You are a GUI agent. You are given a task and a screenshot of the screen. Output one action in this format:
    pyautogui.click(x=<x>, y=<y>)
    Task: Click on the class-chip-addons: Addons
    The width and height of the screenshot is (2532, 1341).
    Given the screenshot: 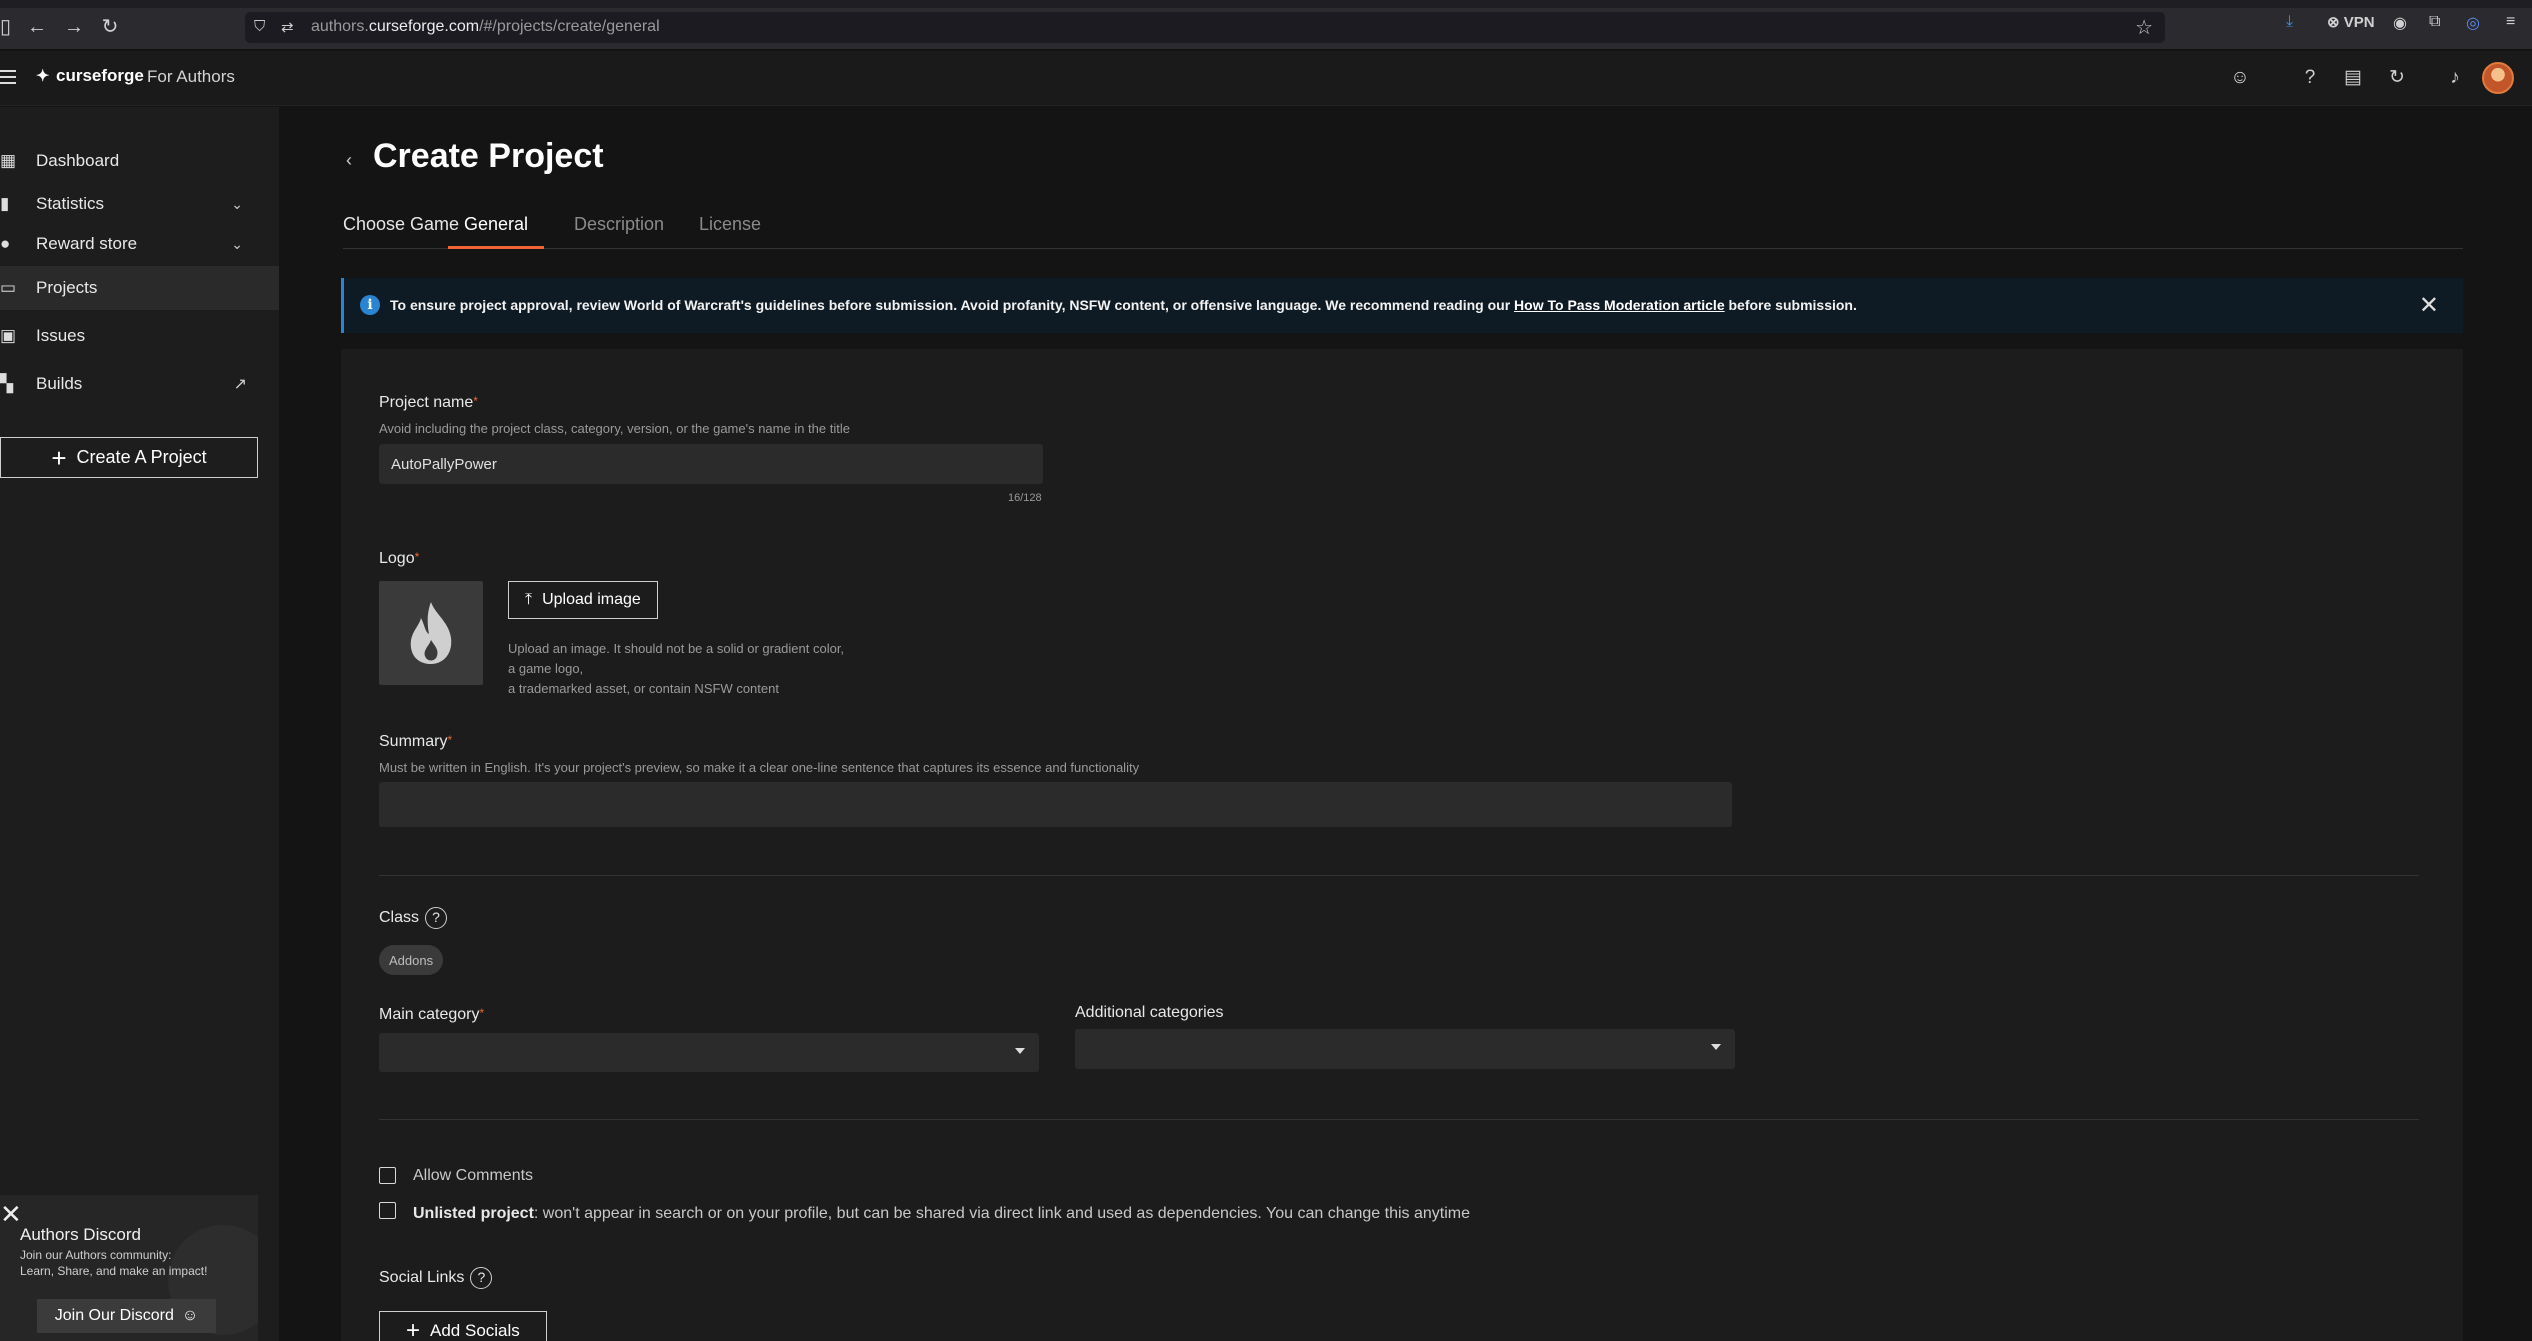 What is the action you would take?
    pyautogui.click(x=411, y=960)
    